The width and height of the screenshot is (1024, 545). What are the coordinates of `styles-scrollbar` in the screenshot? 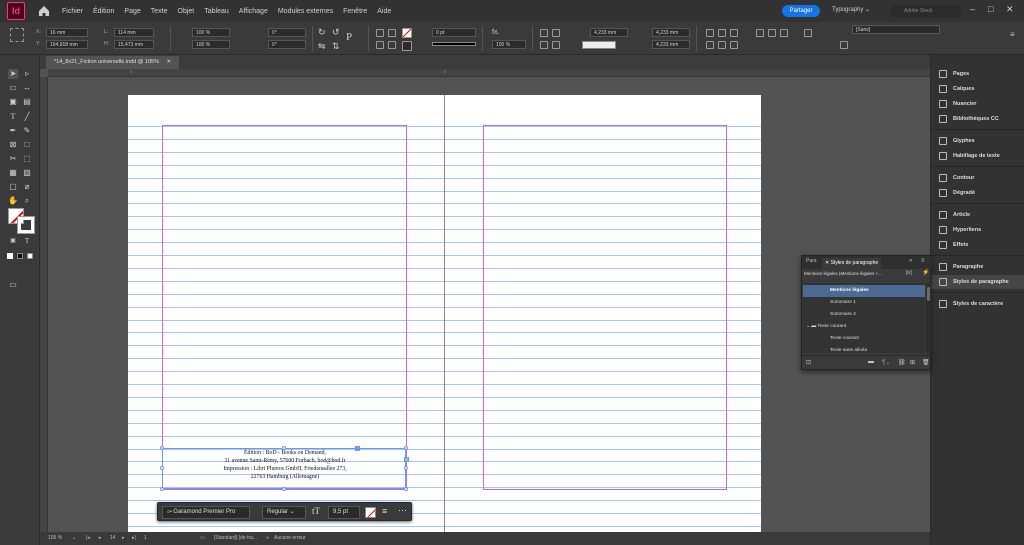 It's located at (928, 318).